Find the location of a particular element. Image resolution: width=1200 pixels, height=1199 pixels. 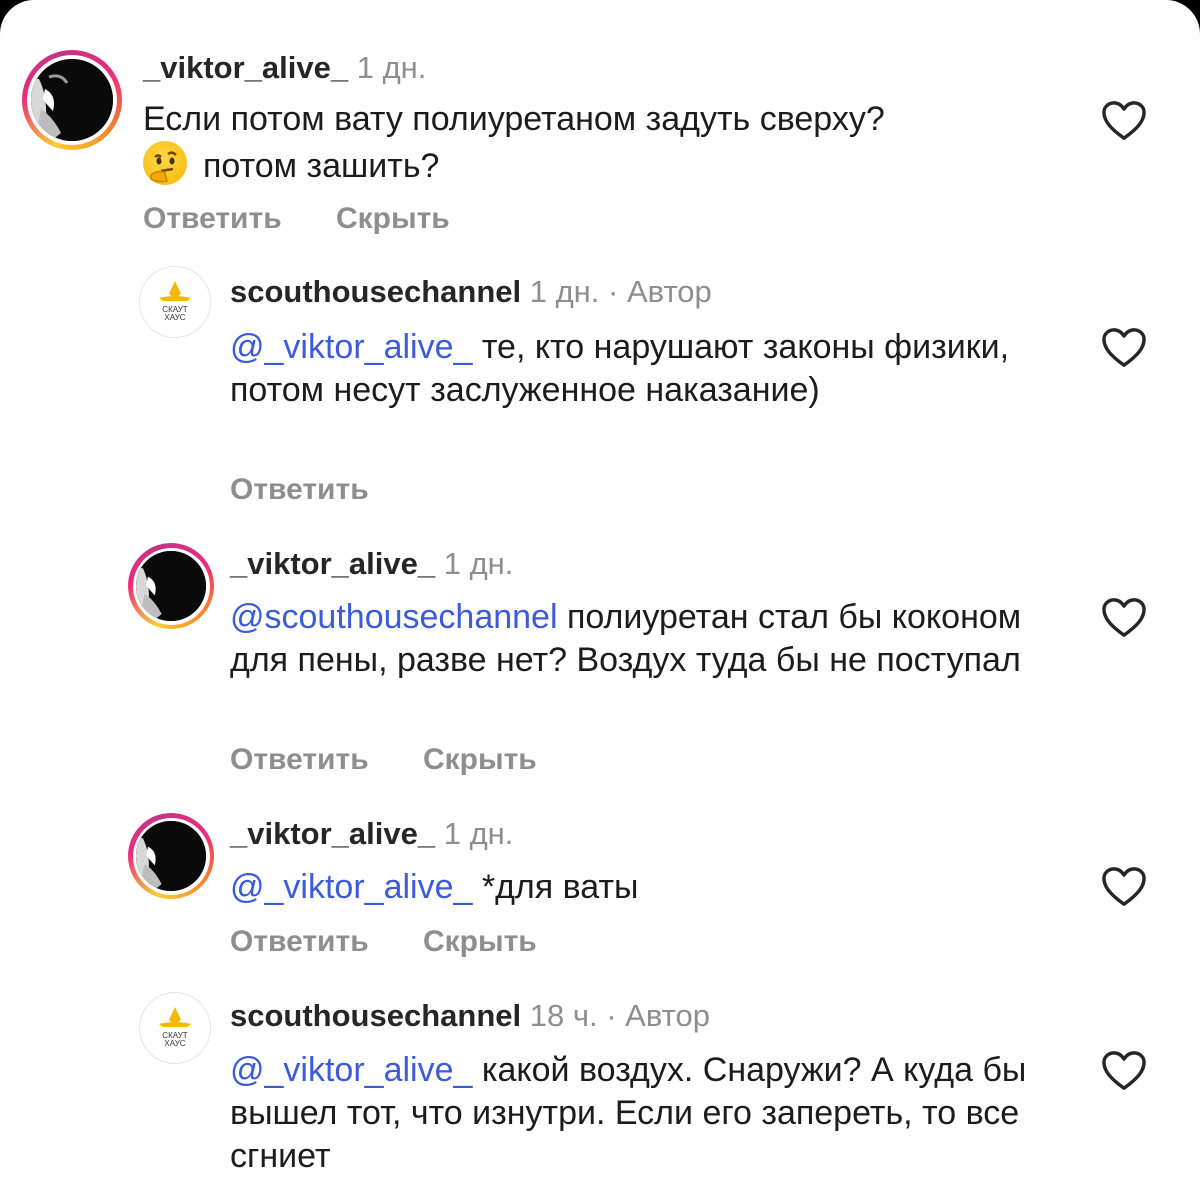

thinking-face-icon is located at coordinates (165, 163).